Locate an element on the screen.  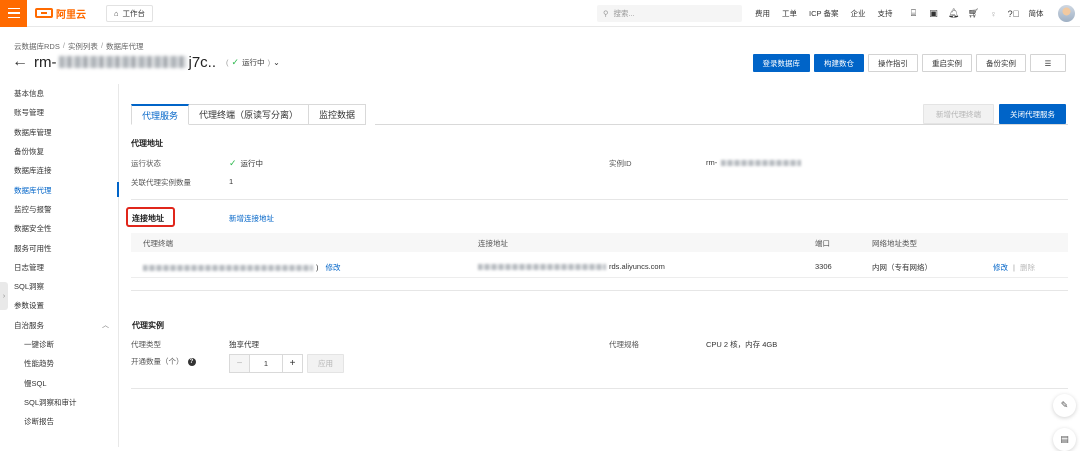
menu-icon is located at coordinates (13, 13).